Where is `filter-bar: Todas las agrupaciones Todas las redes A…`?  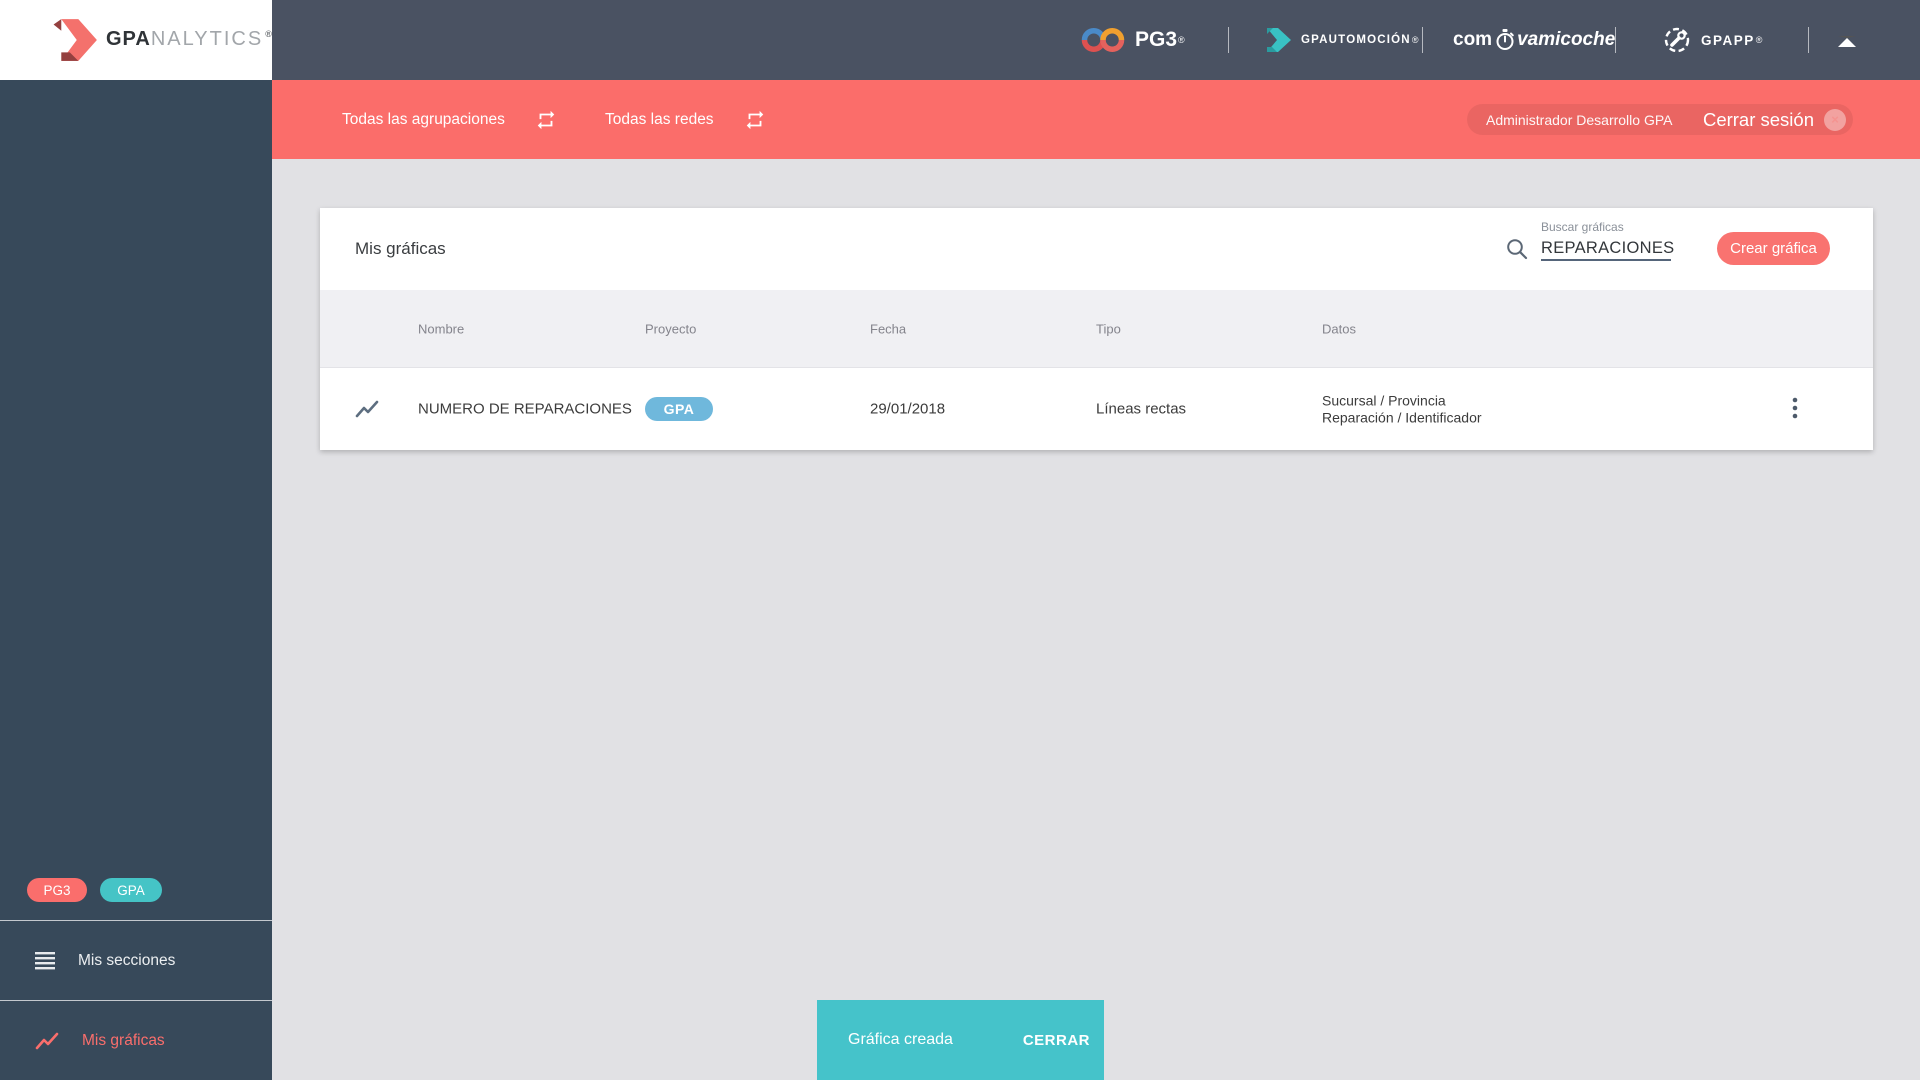 filter-bar: Todas las agrupaciones Todas las redes A… is located at coordinates (1096, 119).